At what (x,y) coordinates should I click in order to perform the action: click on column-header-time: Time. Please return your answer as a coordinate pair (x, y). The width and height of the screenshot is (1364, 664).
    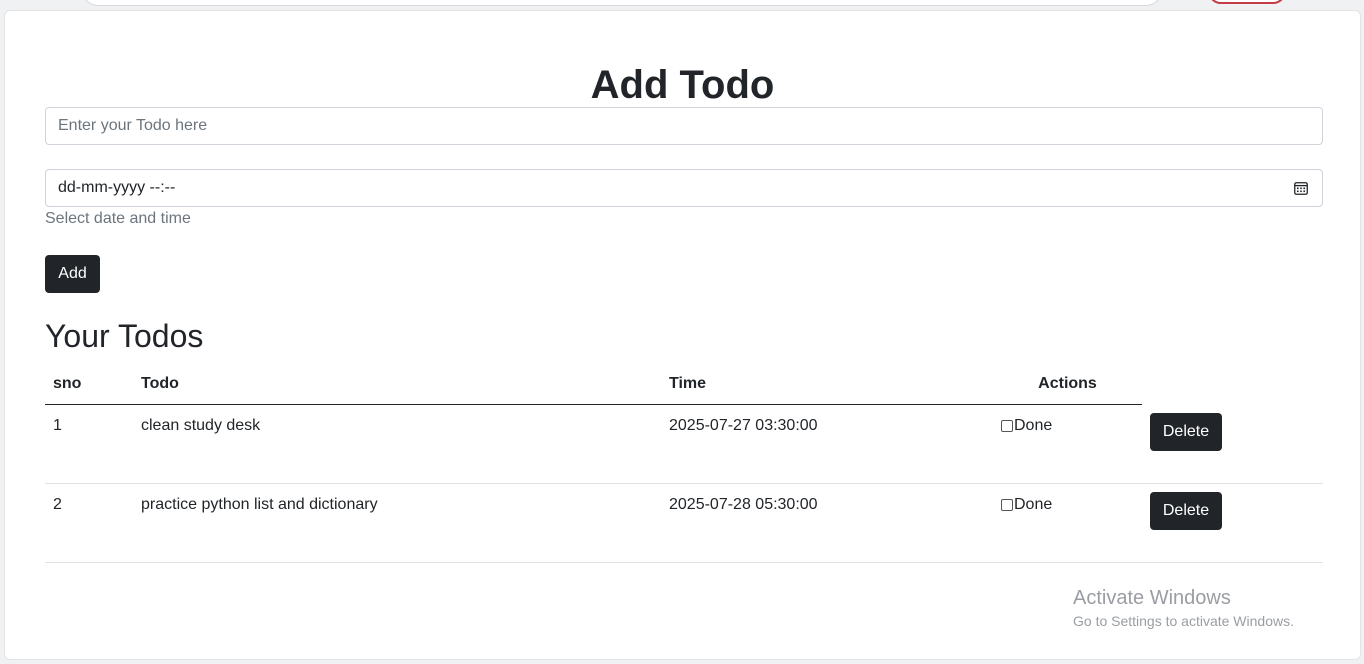
    Looking at the image, I should click on (827, 386).